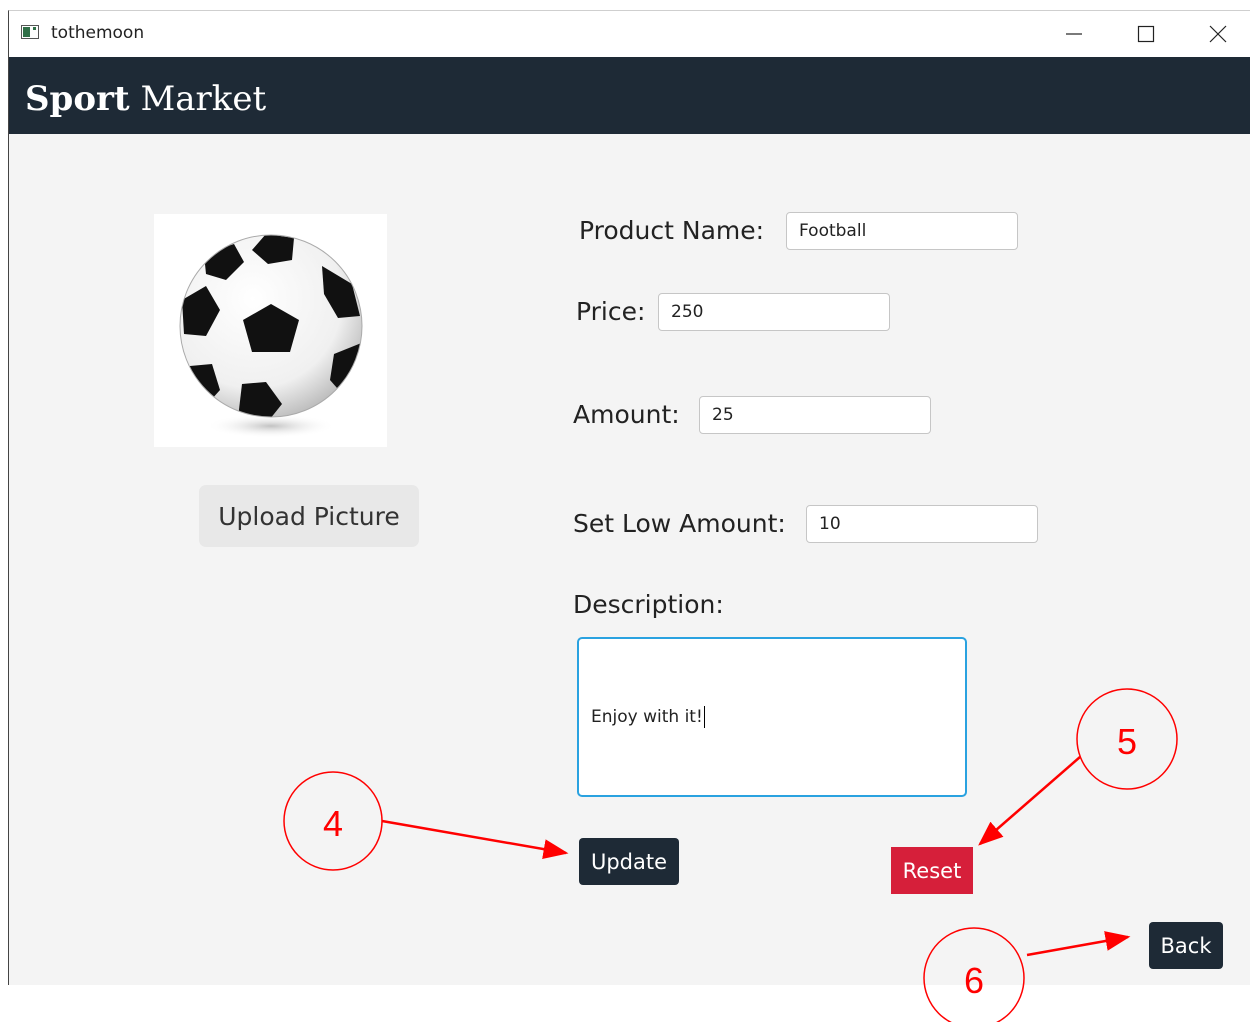 Image resolution: width=1250 pixels, height=1022 pixels. I want to click on description-label: Description:, so click(648, 604).